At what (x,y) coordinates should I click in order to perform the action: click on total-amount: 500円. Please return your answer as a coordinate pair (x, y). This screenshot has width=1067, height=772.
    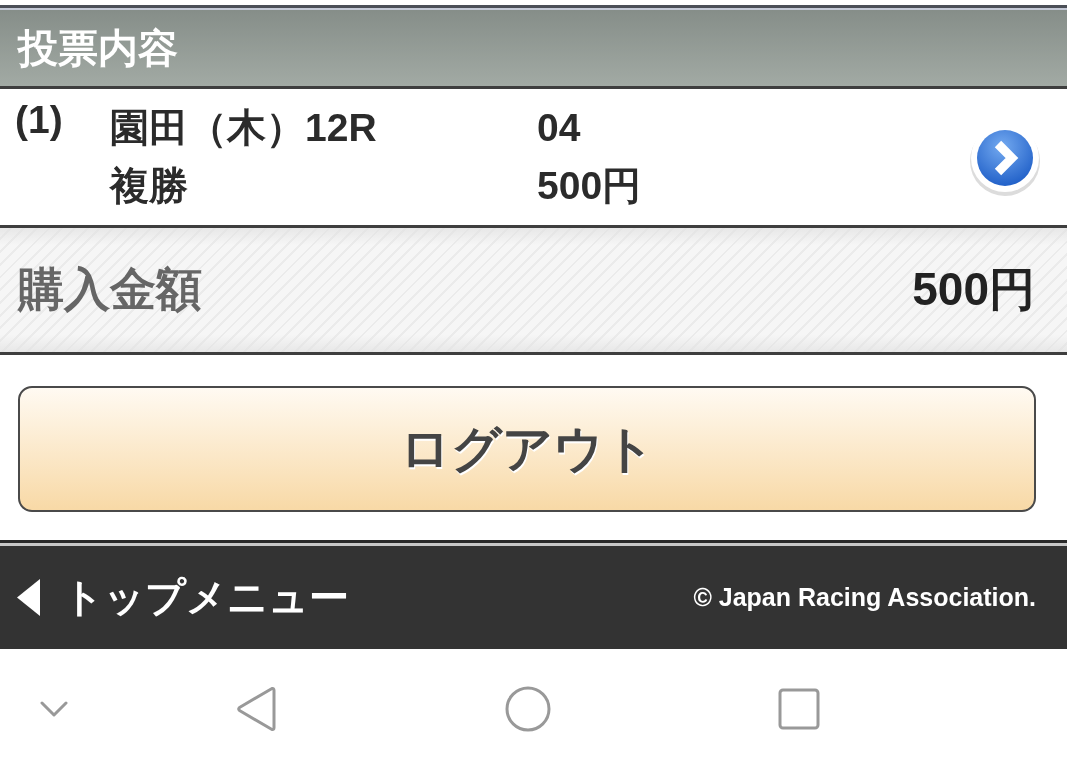
    Looking at the image, I should click on (973, 289).